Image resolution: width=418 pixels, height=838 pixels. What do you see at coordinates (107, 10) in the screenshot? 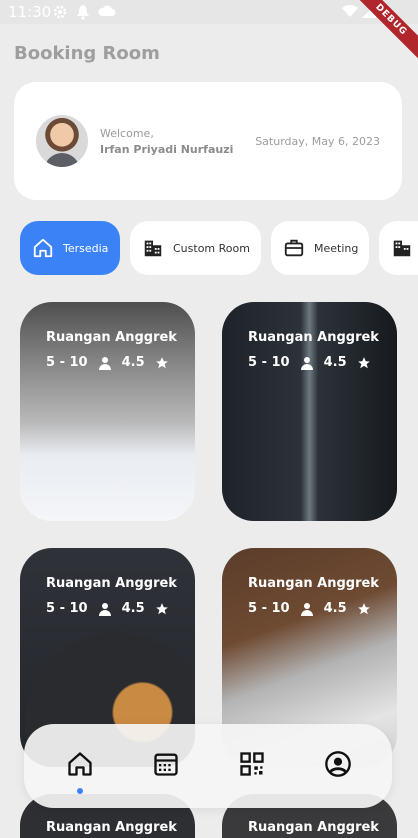
I see `cloud-icon` at bounding box center [107, 10].